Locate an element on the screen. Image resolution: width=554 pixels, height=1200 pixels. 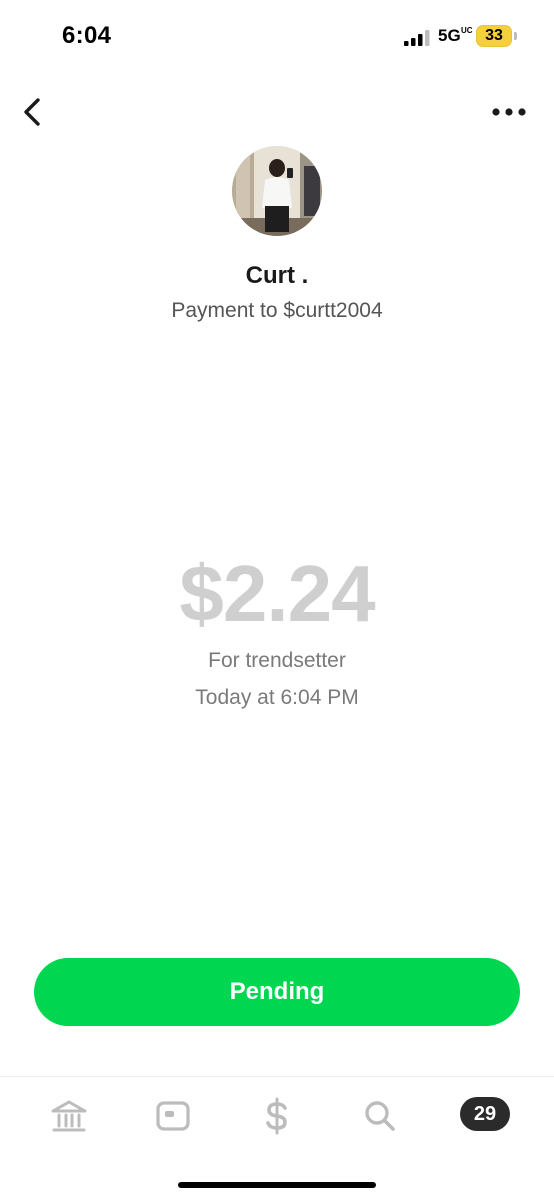
tab-search is located at coordinates (380, 1116).